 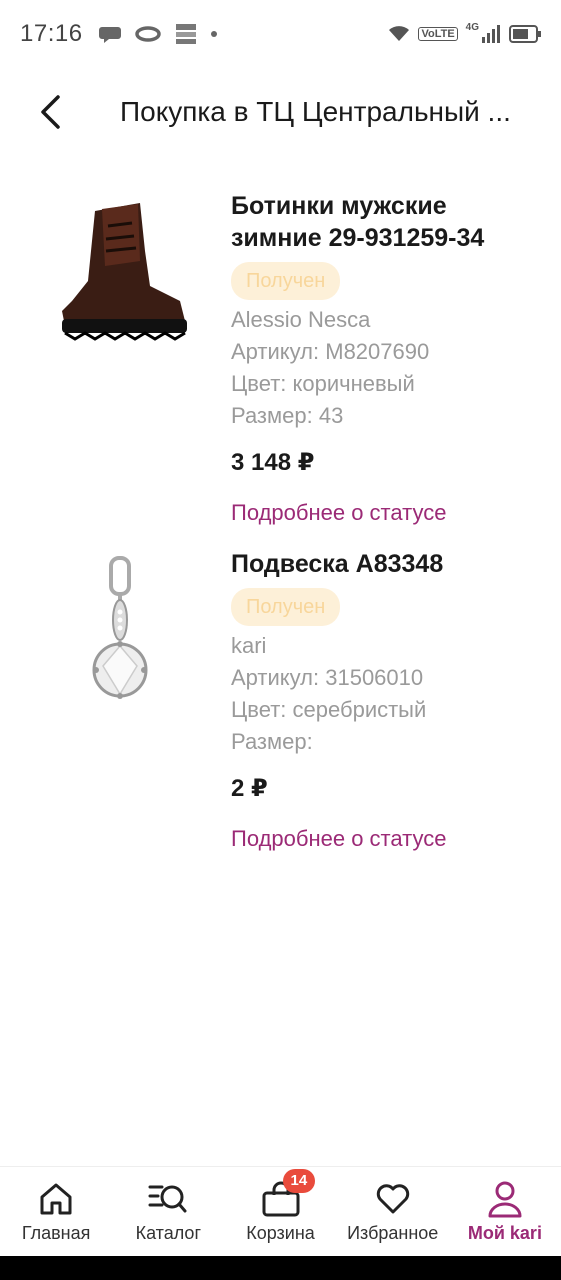 I want to click on nav-my-kari: Мой kari, so click(x=505, y=1211).